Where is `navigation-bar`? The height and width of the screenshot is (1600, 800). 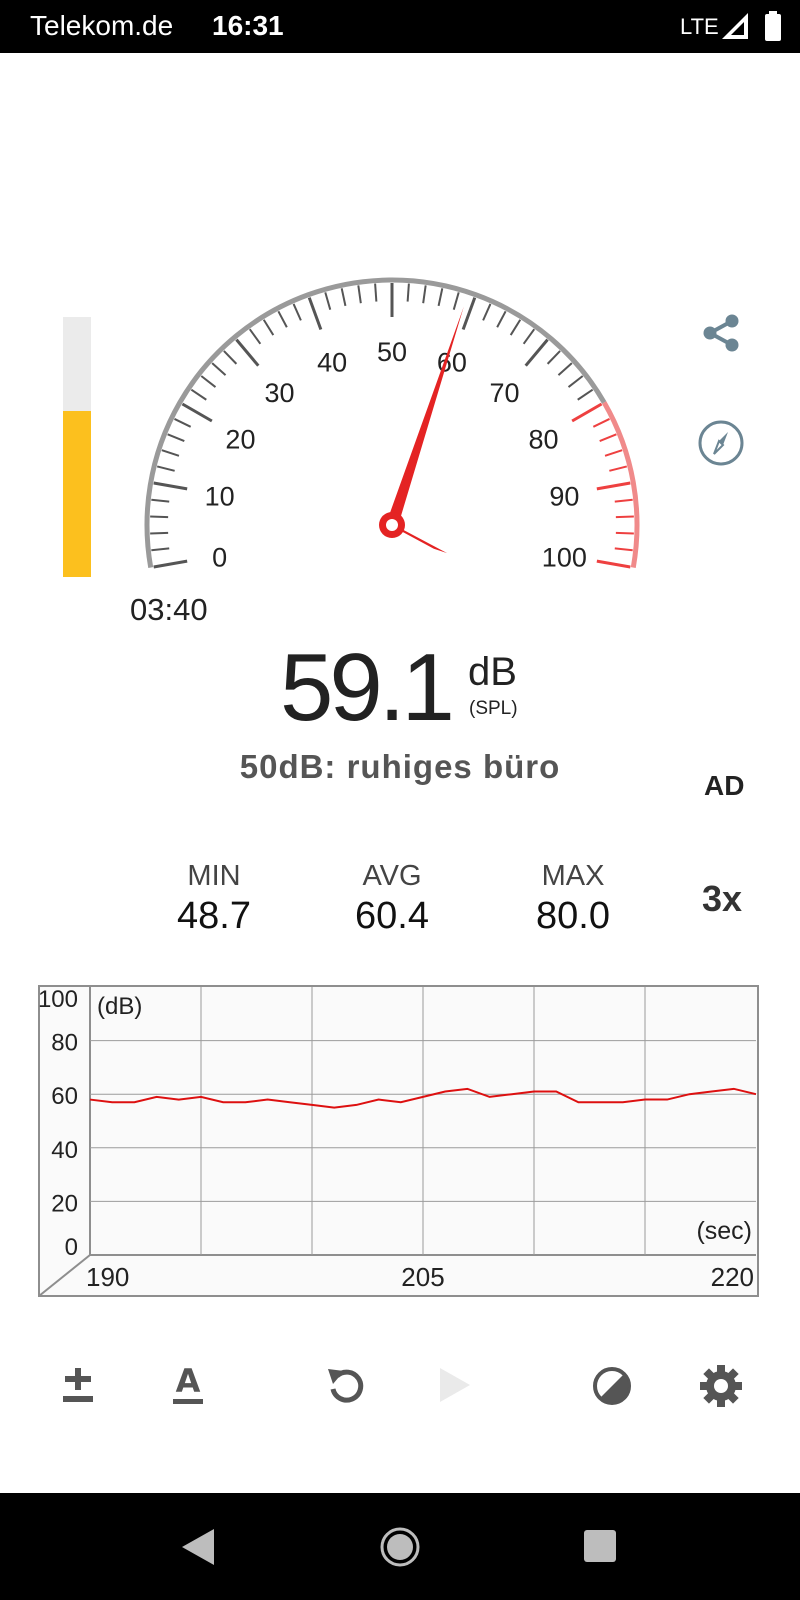
navigation-bar is located at coordinates (400, 1546).